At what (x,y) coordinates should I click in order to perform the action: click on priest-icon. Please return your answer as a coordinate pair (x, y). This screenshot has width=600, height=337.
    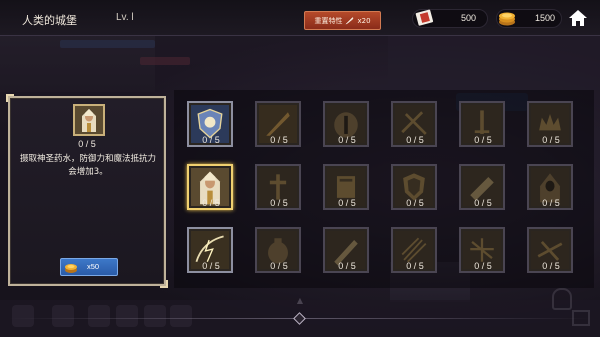
    Looking at the image, I should click on (89, 120).